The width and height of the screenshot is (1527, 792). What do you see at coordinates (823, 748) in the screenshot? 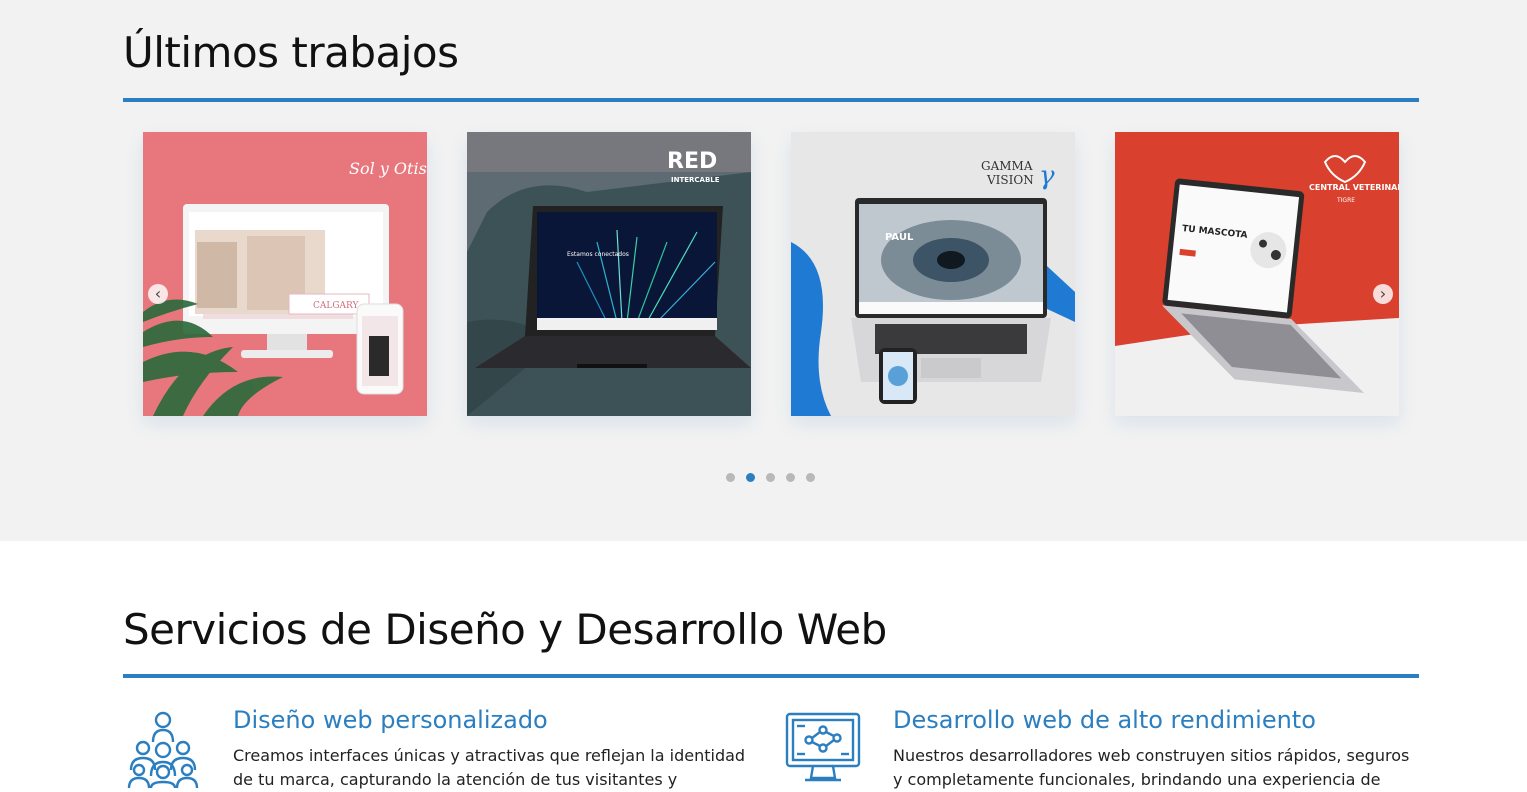
I see `monitor-network-icon` at bounding box center [823, 748].